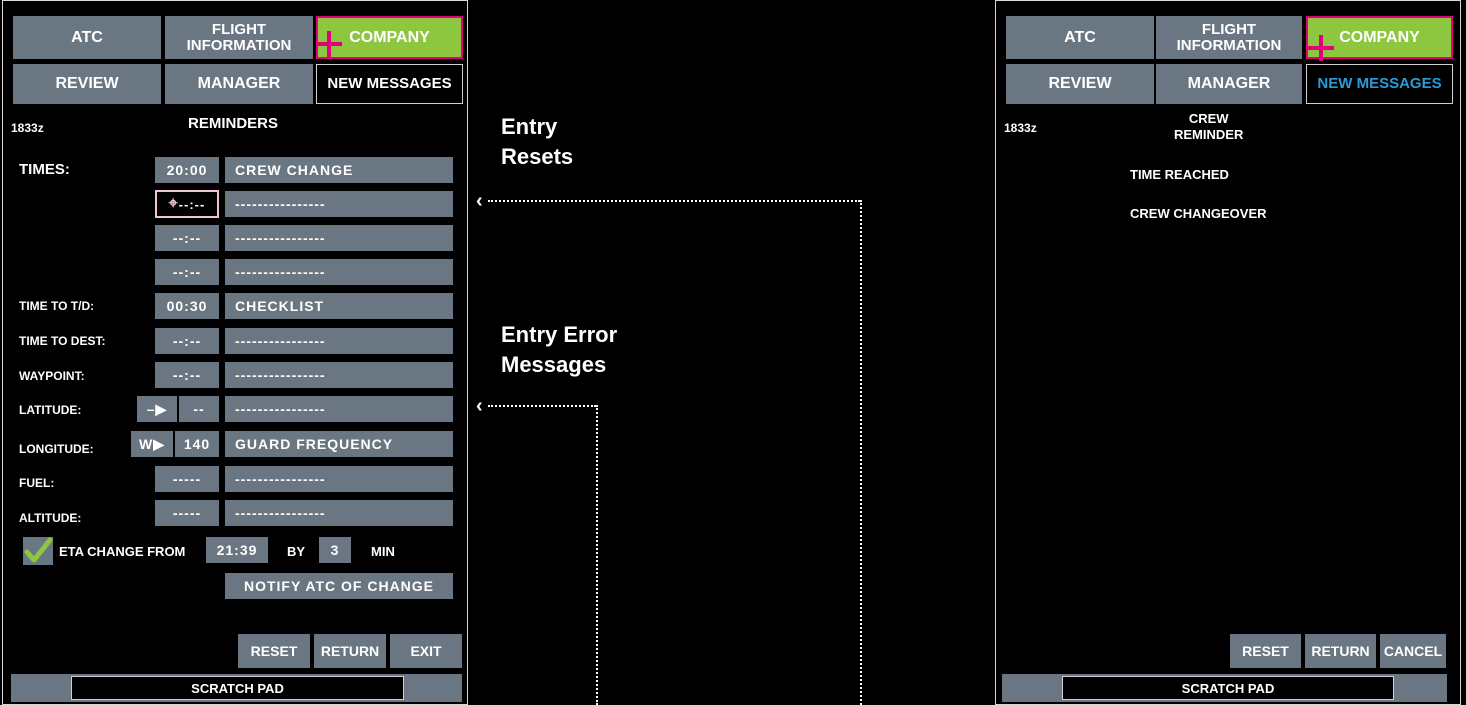 The image size is (1466, 705). Describe the element at coordinates (187, 272) in the screenshot. I see `time-field-4: --:--` at that location.